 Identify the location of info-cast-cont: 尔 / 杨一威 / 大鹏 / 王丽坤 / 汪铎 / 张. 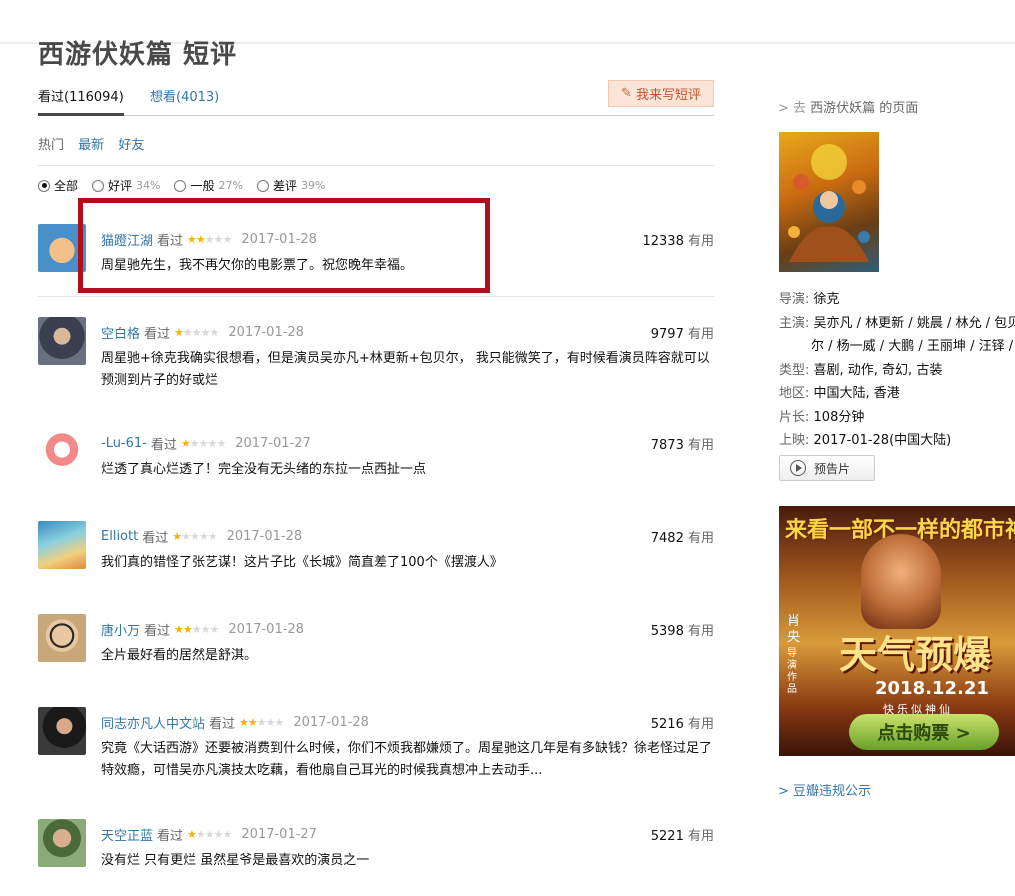
(897, 347).